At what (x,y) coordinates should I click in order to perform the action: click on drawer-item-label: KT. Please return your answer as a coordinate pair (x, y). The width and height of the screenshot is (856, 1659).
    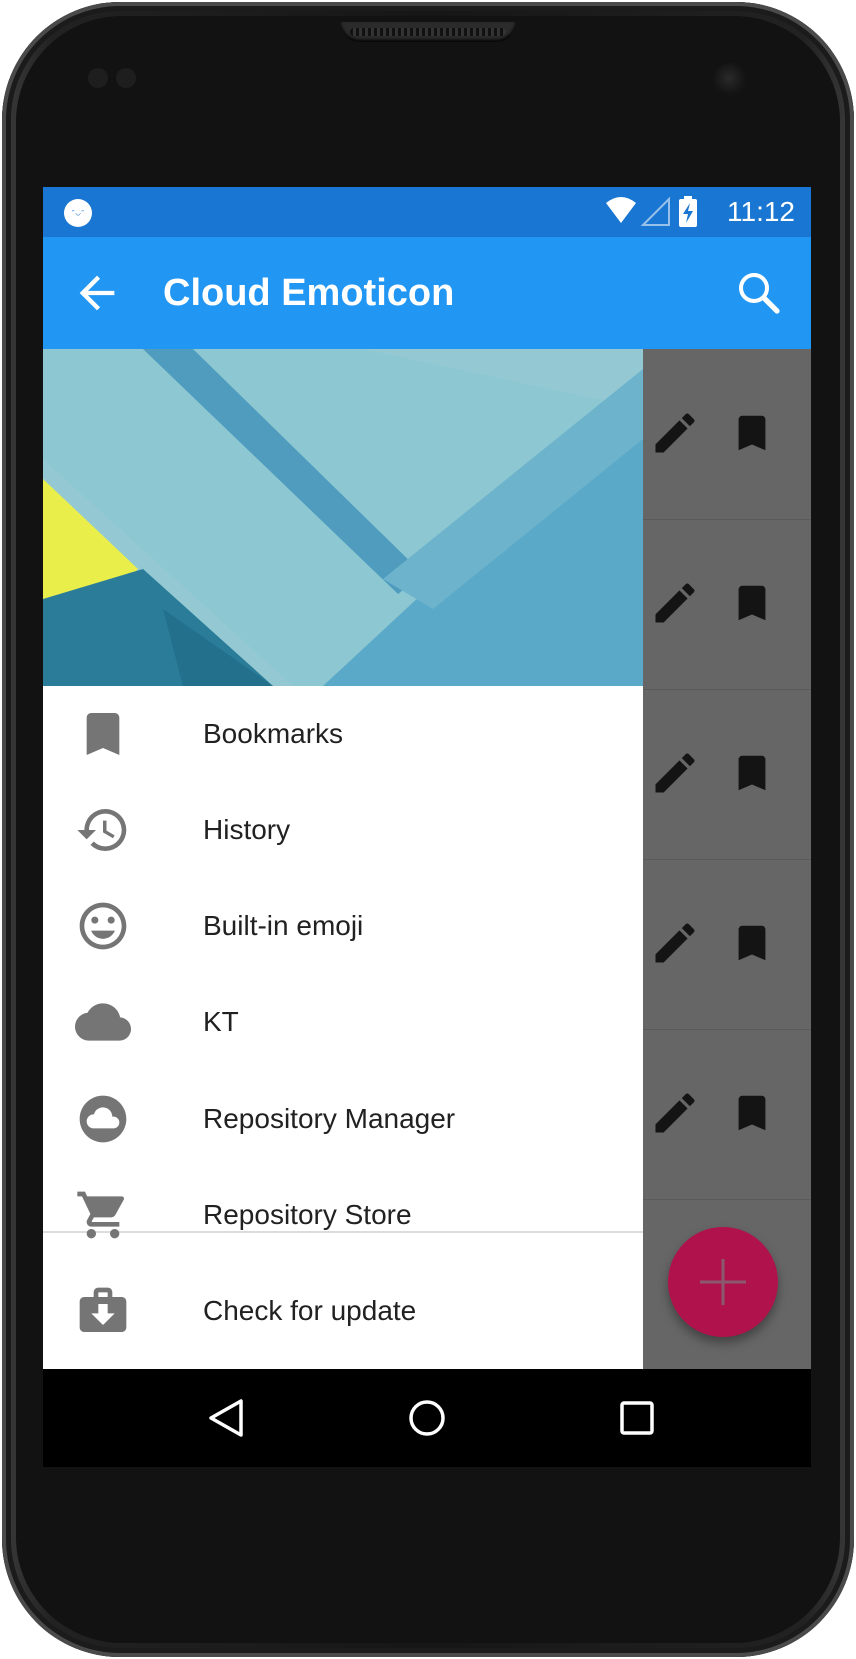
    Looking at the image, I should click on (221, 1021).